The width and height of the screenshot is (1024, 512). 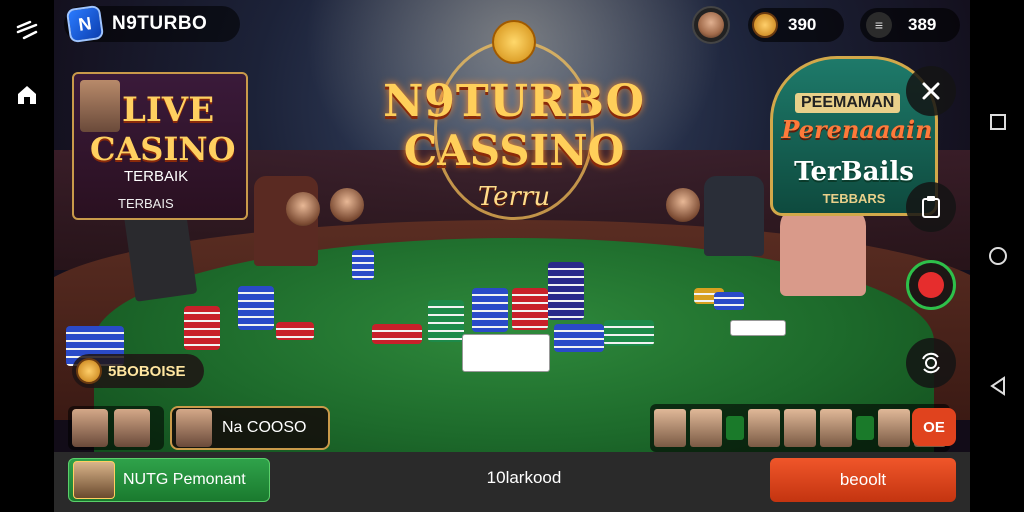 What do you see at coordinates (998, 122) in the screenshot?
I see `square-nav-icon` at bounding box center [998, 122].